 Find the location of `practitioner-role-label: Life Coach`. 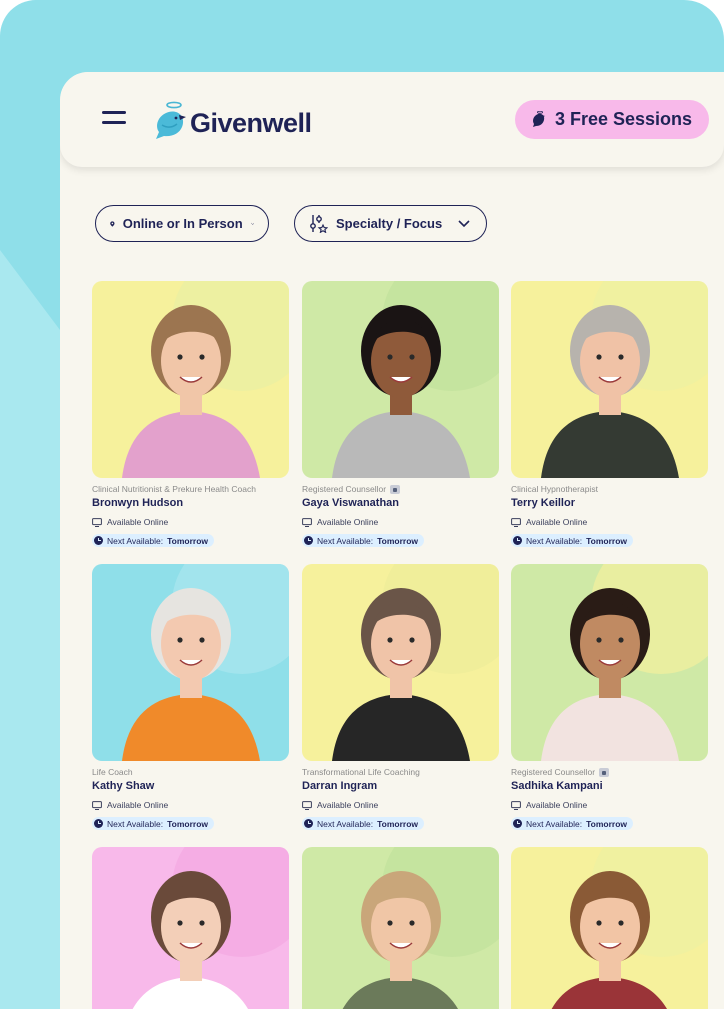

practitioner-role-label: Life Coach is located at coordinates (112, 772).